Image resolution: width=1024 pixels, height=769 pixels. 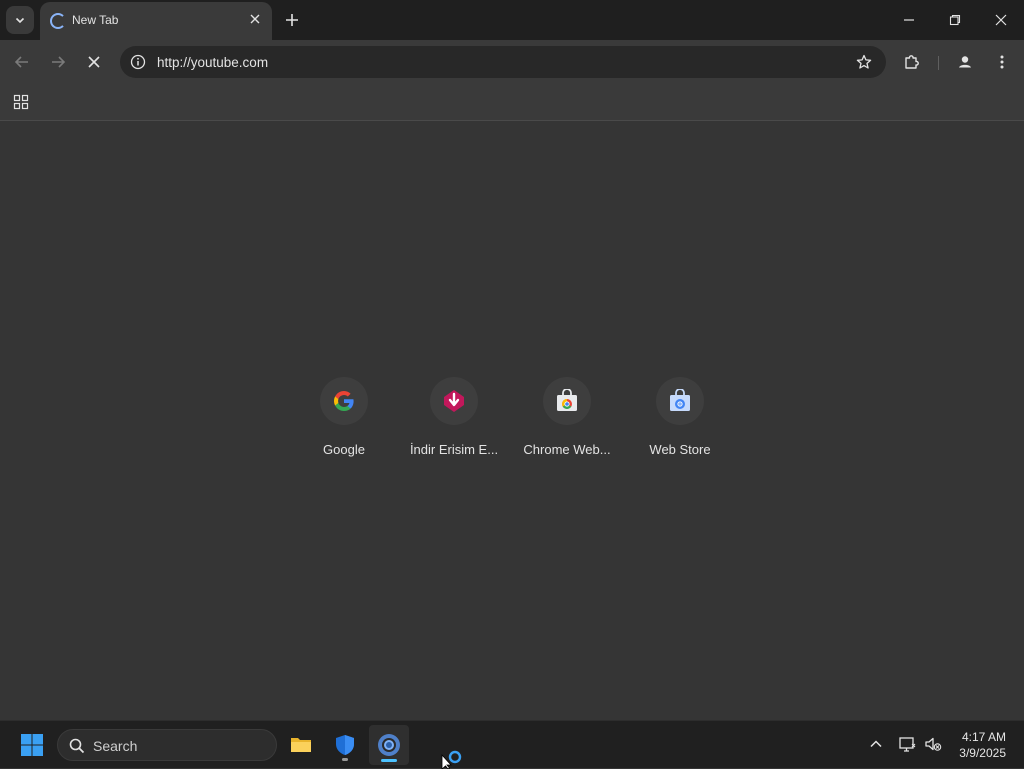 I want to click on google-icon, so click(x=344, y=401).